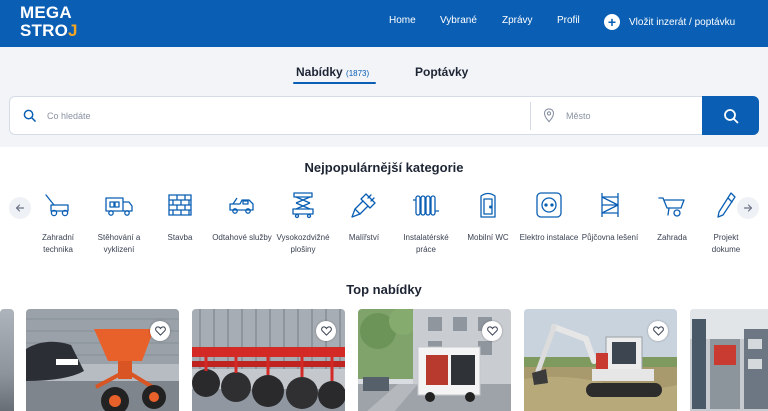 The height and width of the screenshot is (411, 768). I want to click on logo-line-1: MEGA, so click(46, 12).